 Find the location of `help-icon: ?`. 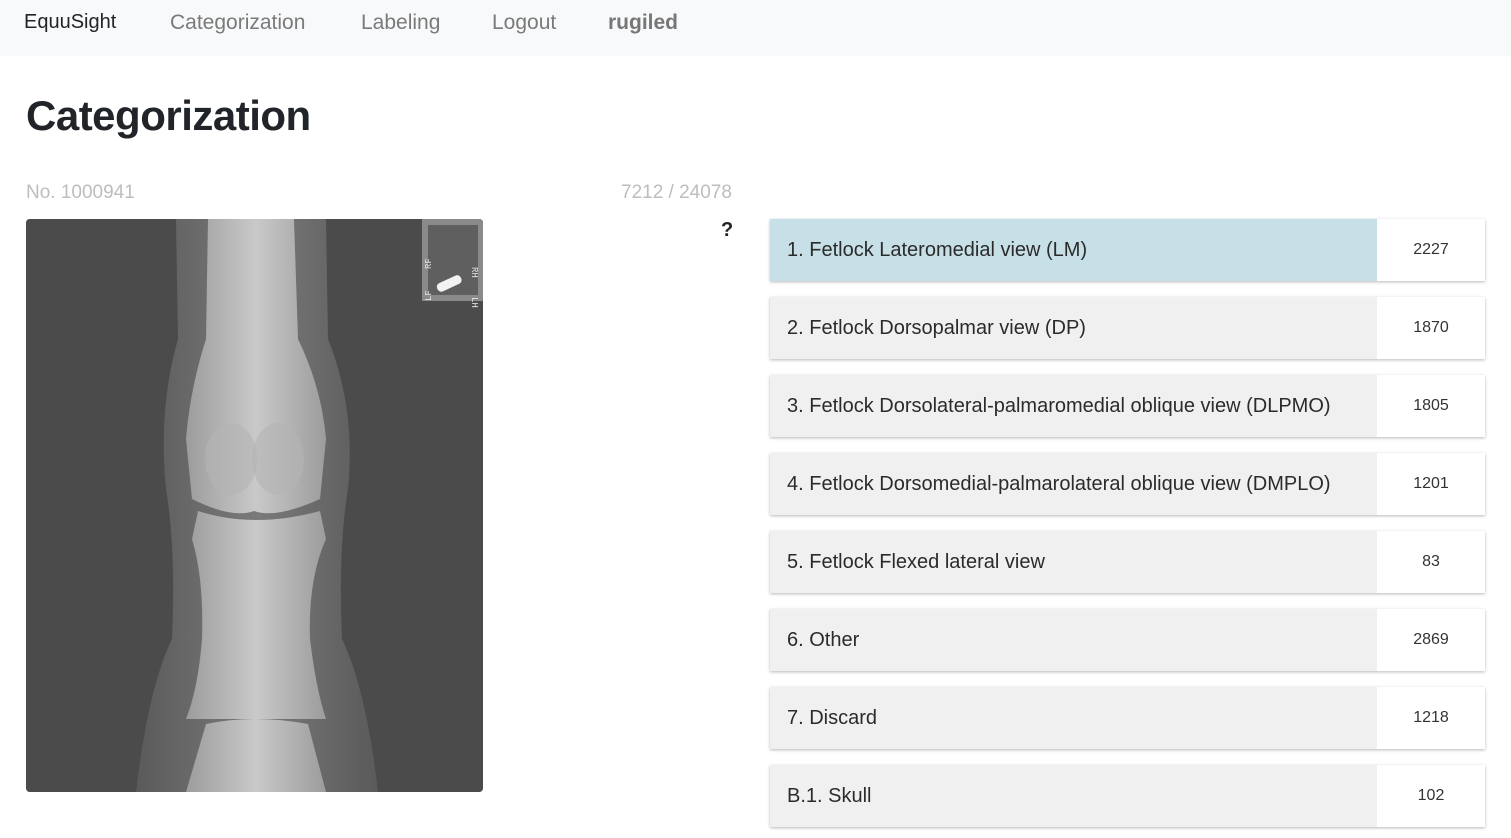

help-icon: ? is located at coordinates (727, 230).